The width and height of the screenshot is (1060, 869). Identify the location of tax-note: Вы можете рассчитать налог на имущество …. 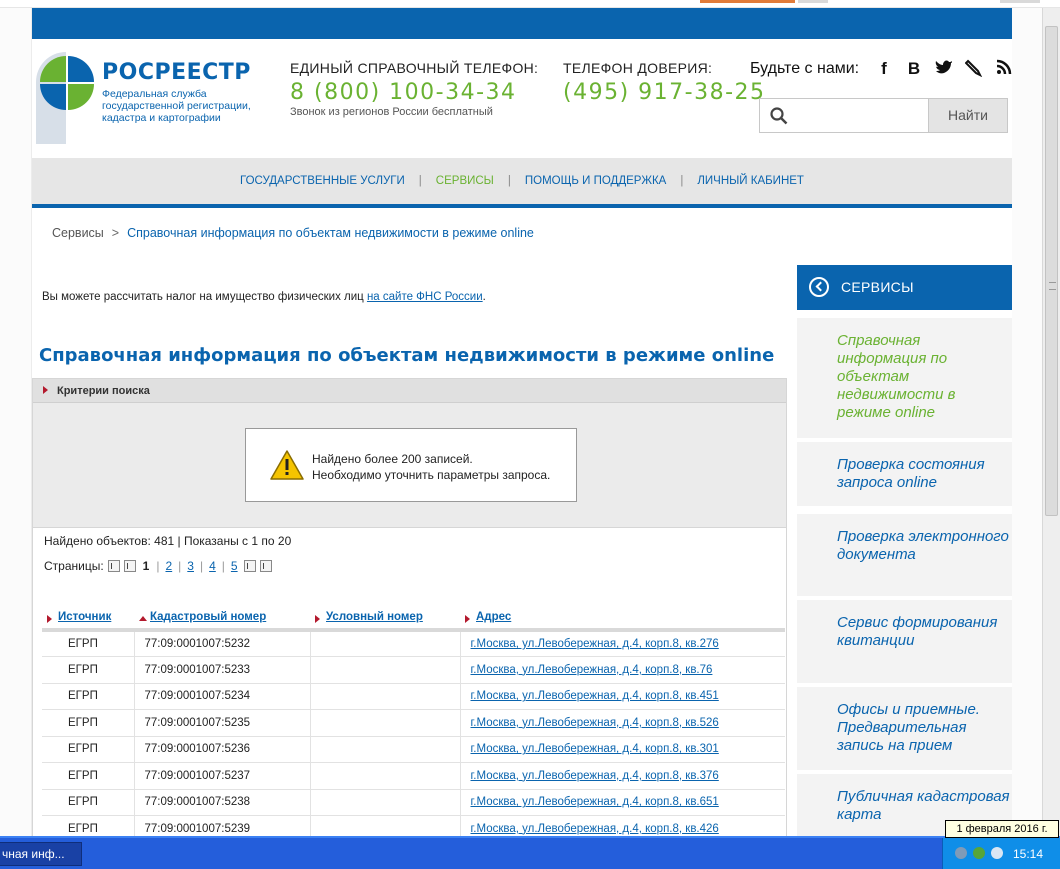
(264, 297).